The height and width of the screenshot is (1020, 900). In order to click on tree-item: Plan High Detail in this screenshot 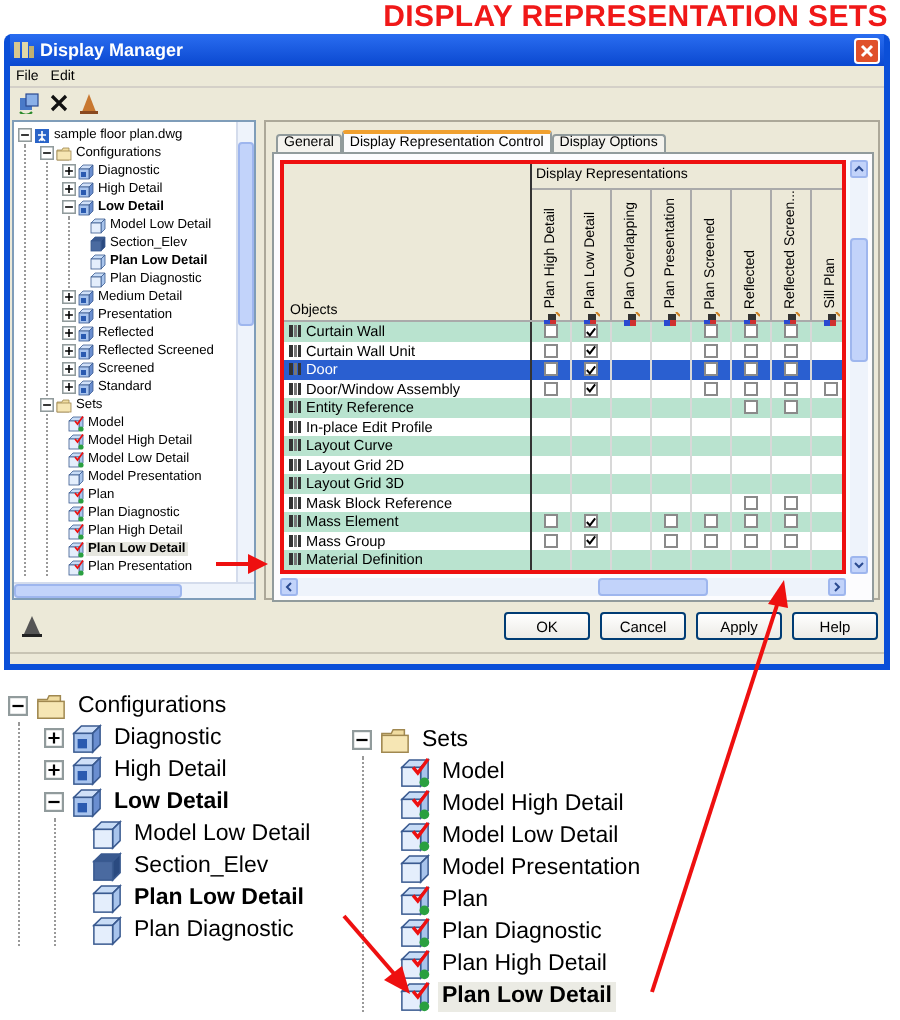, I will do `click(524, 964)`.